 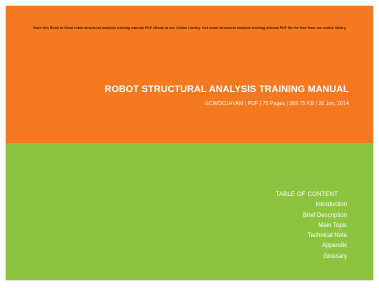 I want to click on toc-item-technical-note: Technical Note, so click(x=327, y=236).